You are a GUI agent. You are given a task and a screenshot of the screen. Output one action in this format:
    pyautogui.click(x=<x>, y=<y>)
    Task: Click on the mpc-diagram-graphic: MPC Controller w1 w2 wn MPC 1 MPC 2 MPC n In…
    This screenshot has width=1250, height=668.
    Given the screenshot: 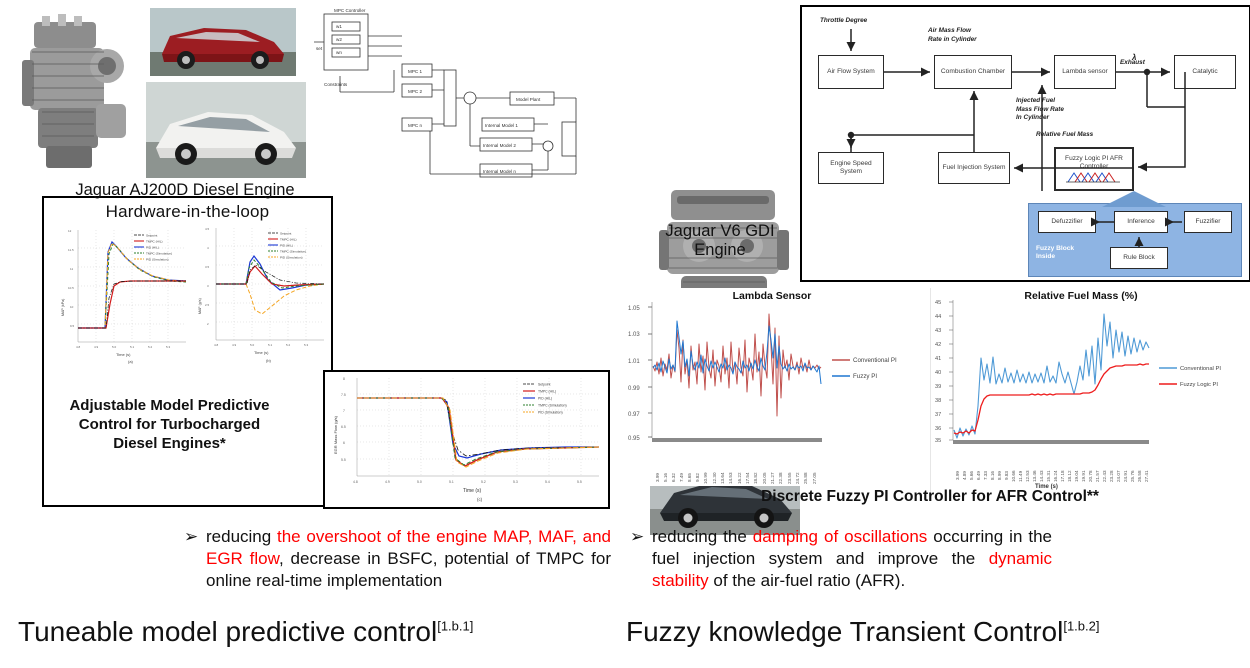 What is the action you would take?
    pyautogui.click(x=457, y=96)
    